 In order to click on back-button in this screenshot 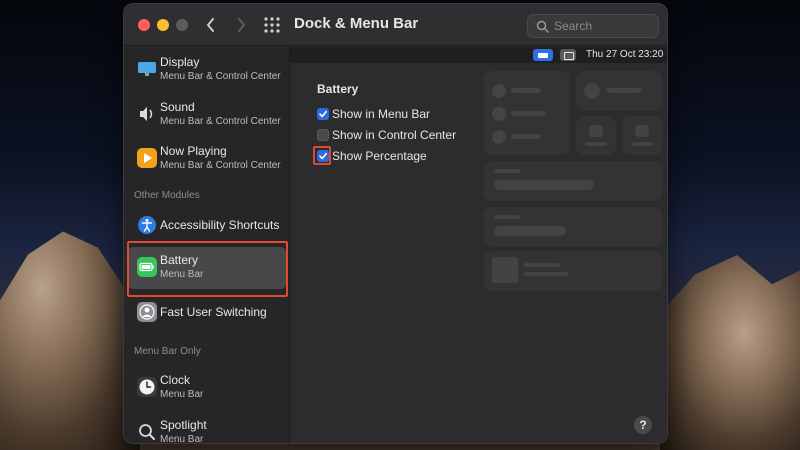, I will do `click(211, 25)`.